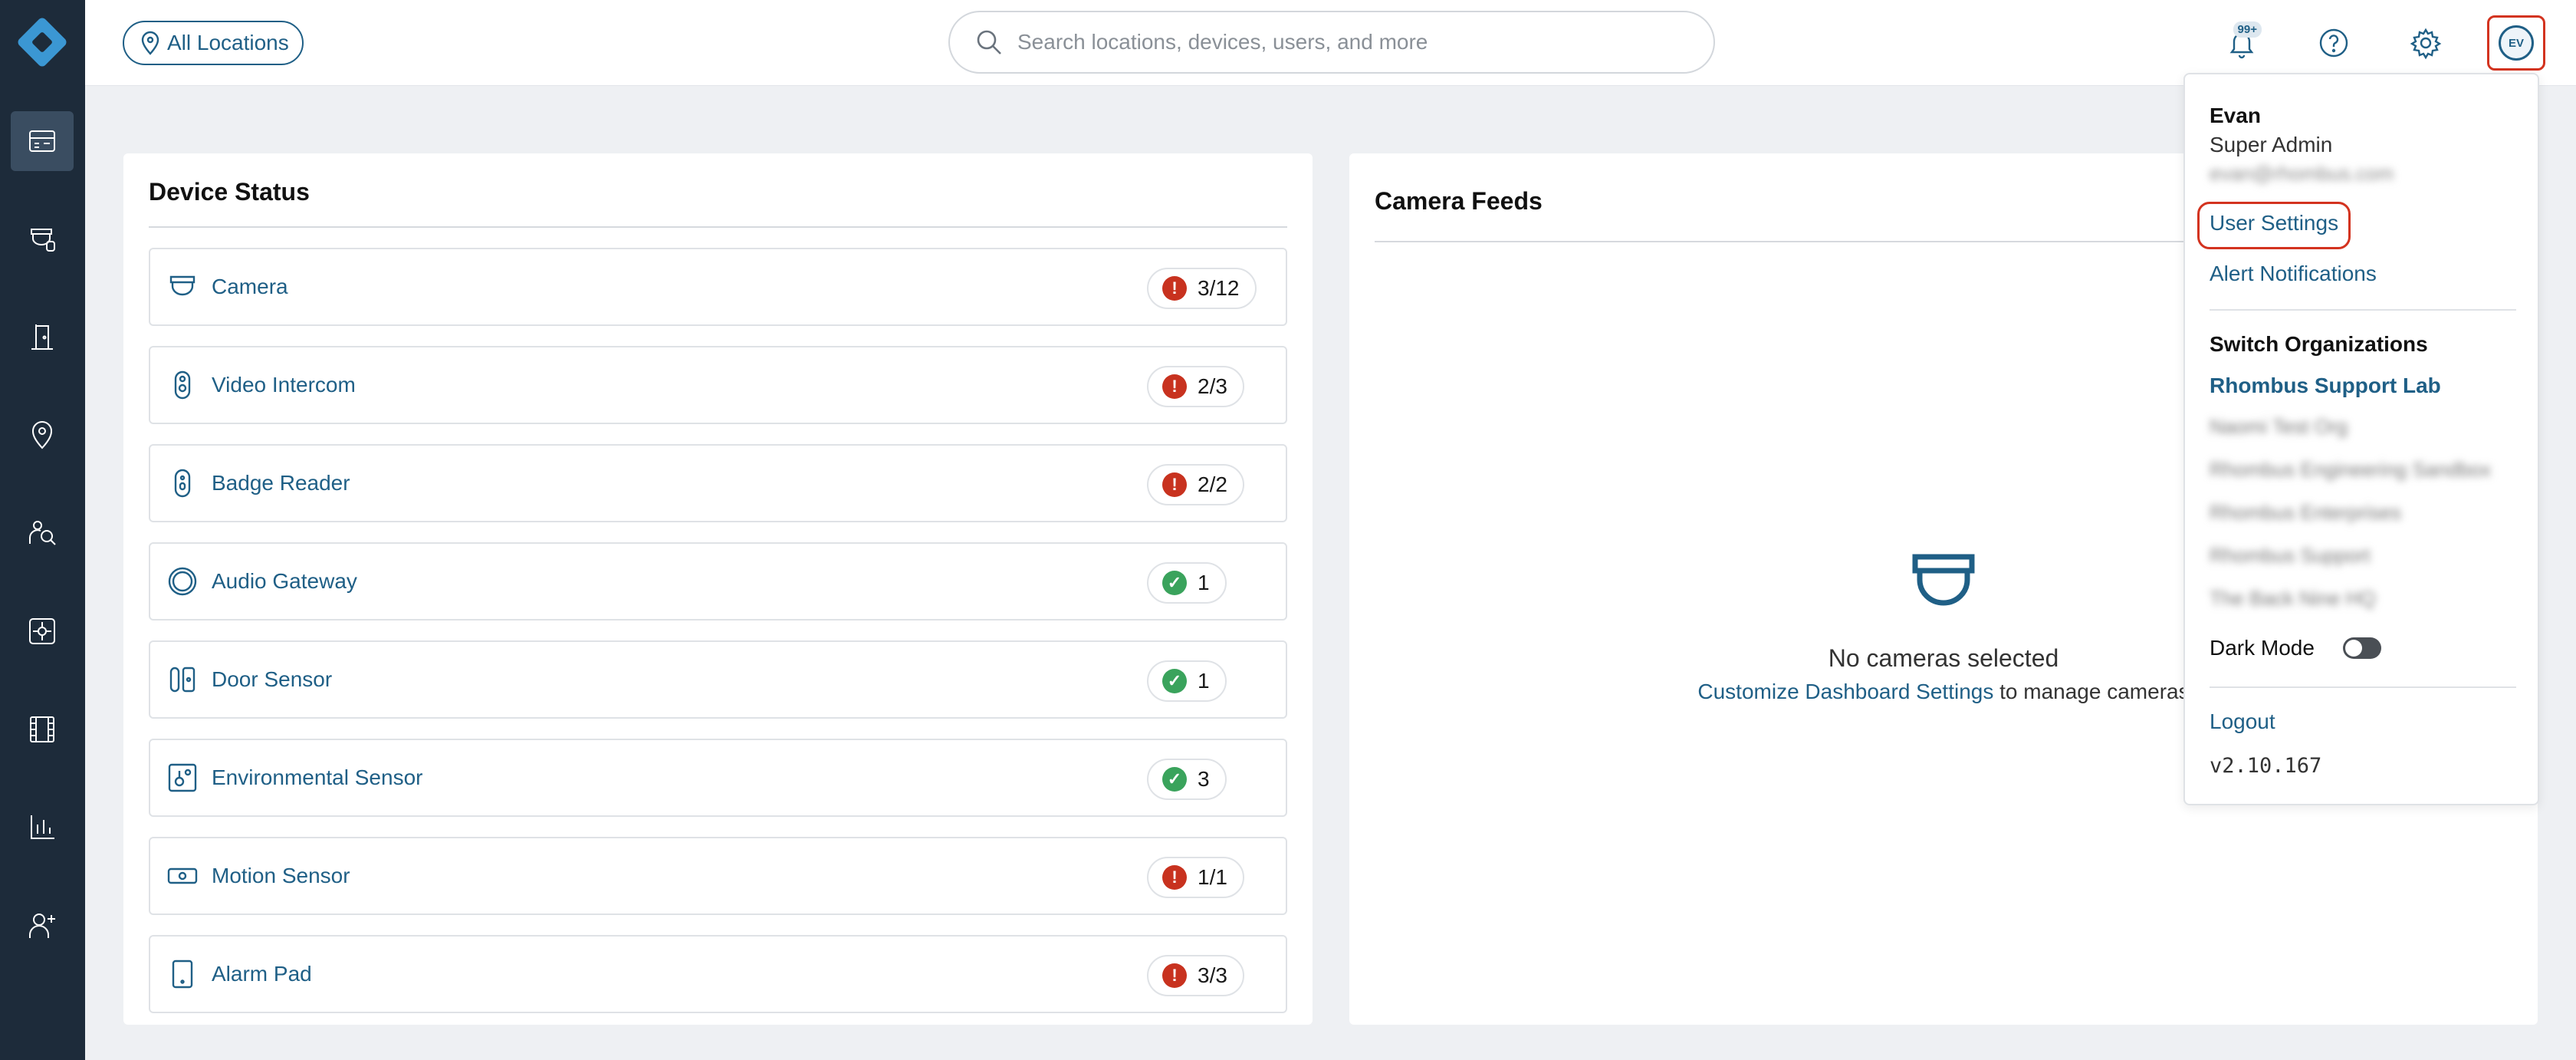 The image size is (2576, 1060). Describe the element at coordinates (718, 974) in the screenshot. I see `device-row-alarm-pad: Alarm Pad ! 3/3` at that location.